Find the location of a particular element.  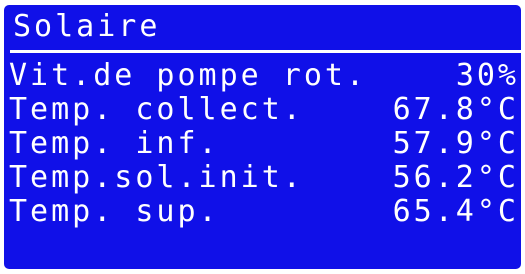

reading-value: 67.8°C is located at coordinates (455, 109).